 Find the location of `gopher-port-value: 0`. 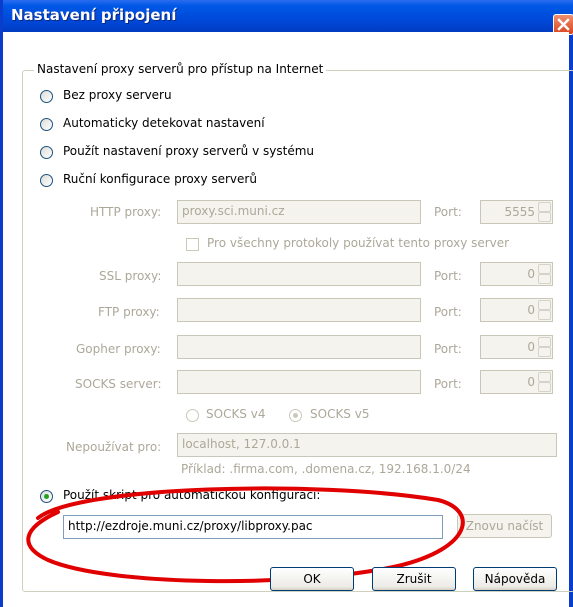

gopher-port-value: 0 is located at coordinates (531, 347).